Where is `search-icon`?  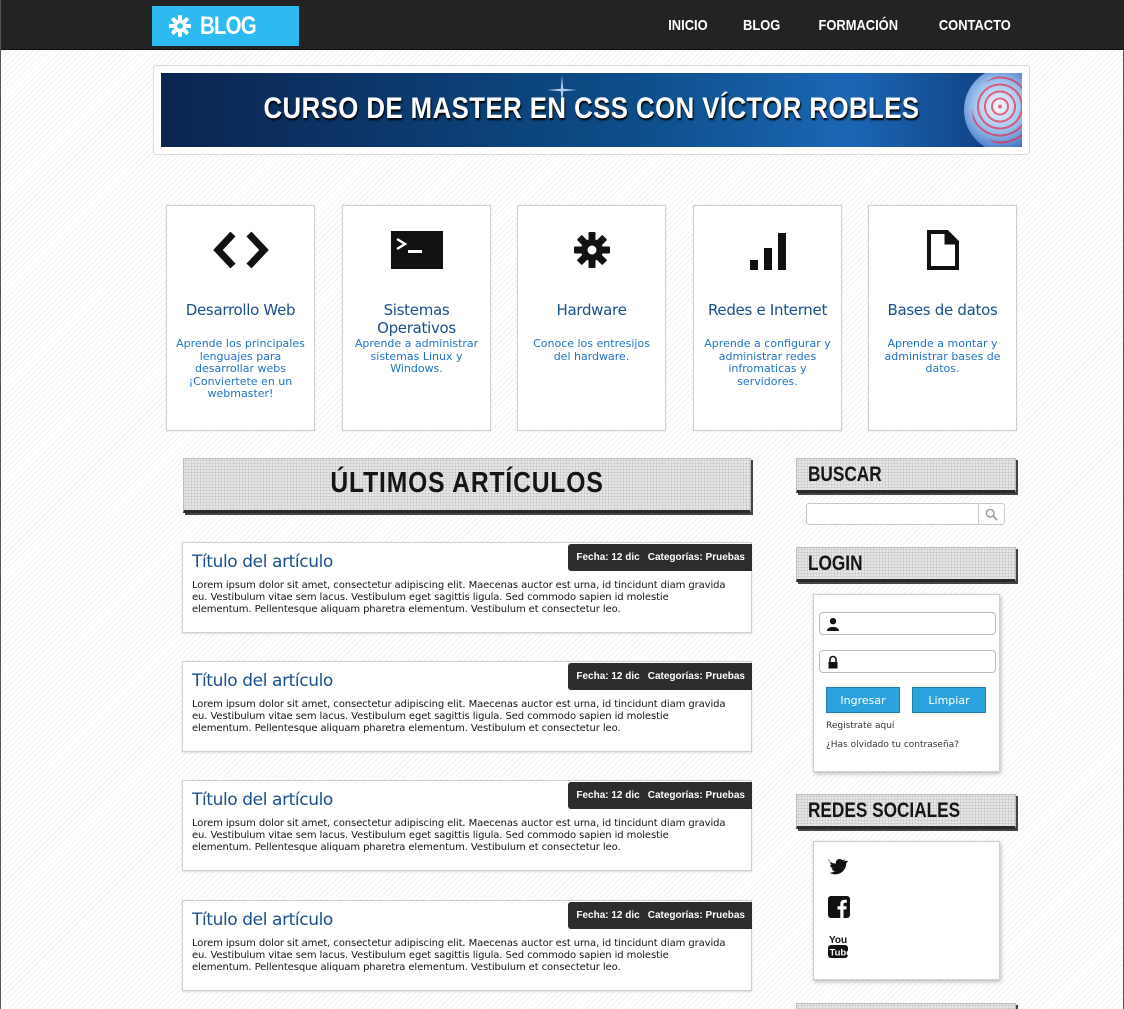
search-icon is located at coordinates (991, 514).